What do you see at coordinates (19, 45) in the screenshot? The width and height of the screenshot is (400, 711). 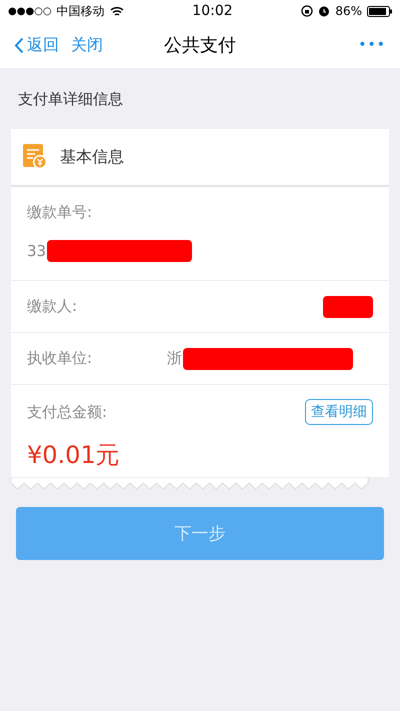 I see `chevron-left-icon` at bounding box center [19, 45].